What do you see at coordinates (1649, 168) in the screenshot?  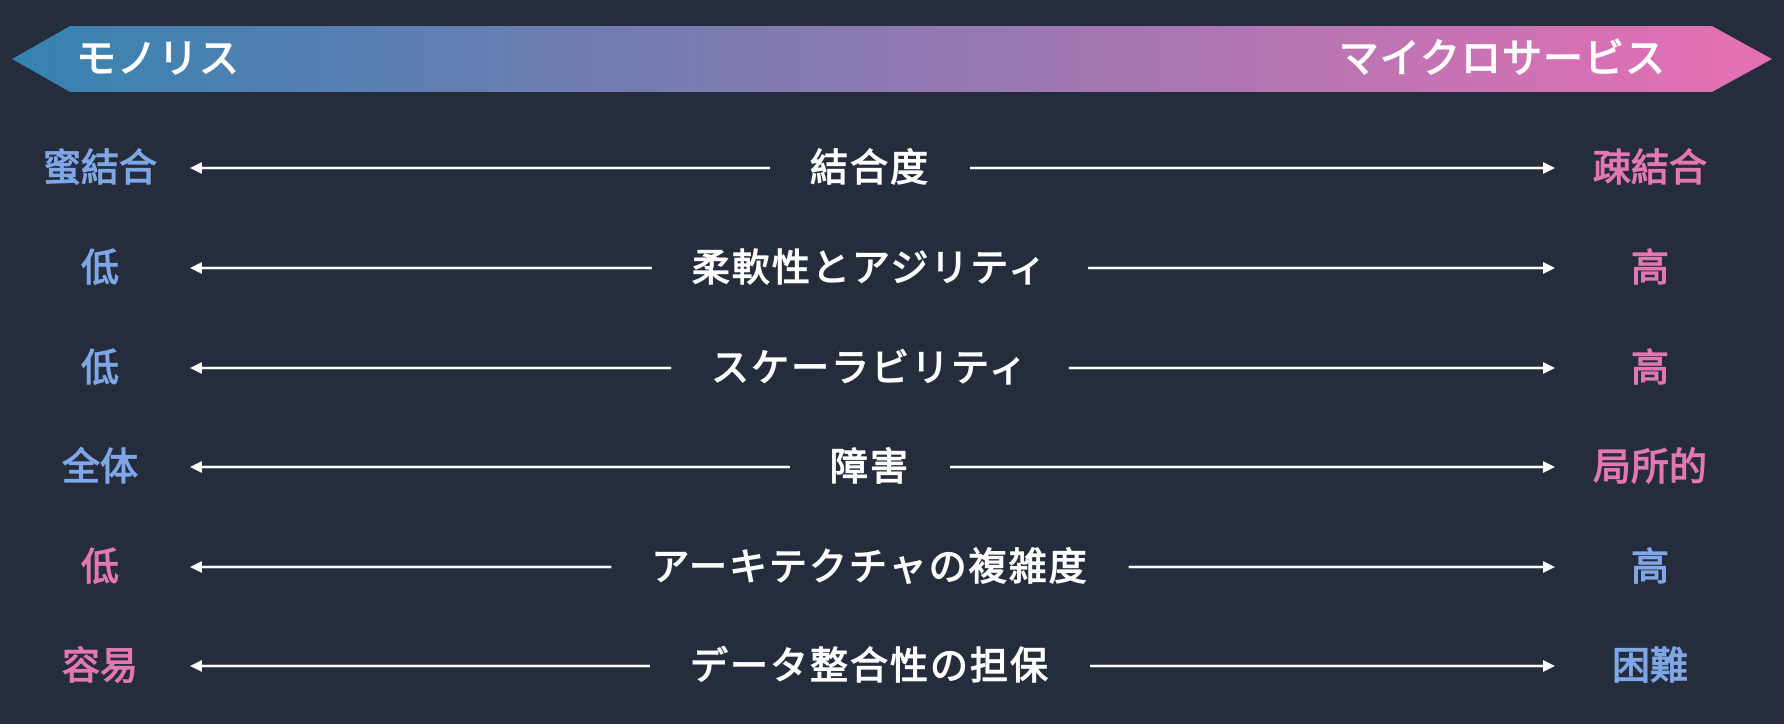 I see `right-value: 疎結合` at bounding box center [1649, 168].